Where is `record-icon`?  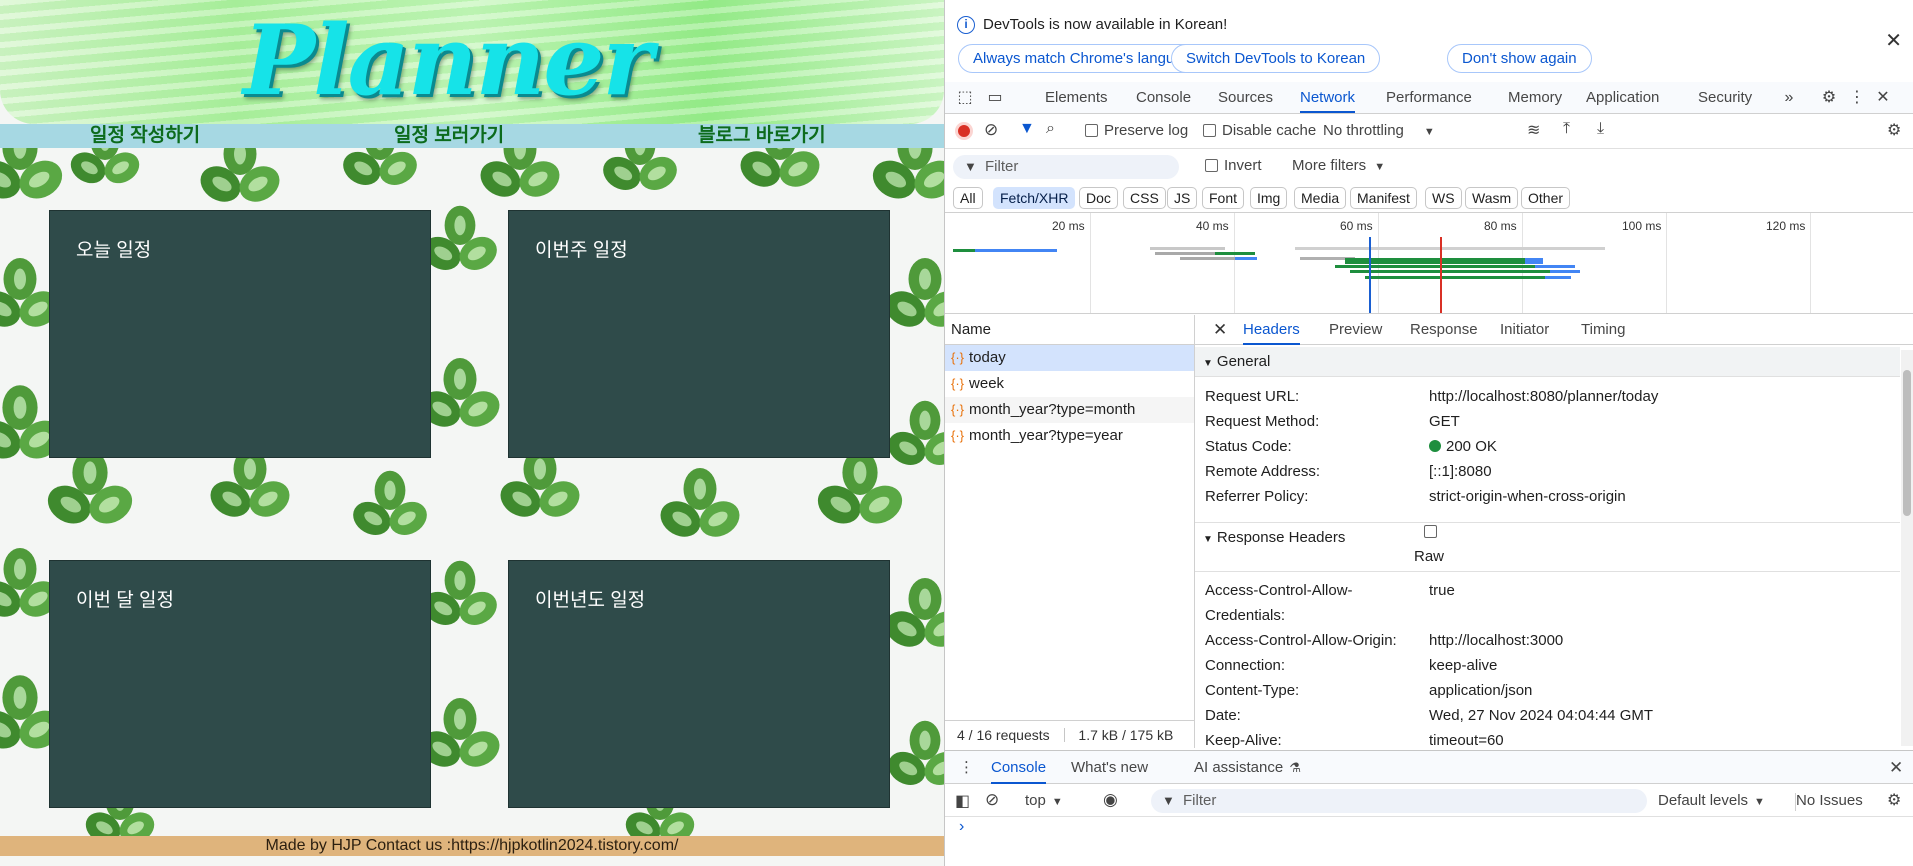
record-icon is located at coordinates (964, 131).